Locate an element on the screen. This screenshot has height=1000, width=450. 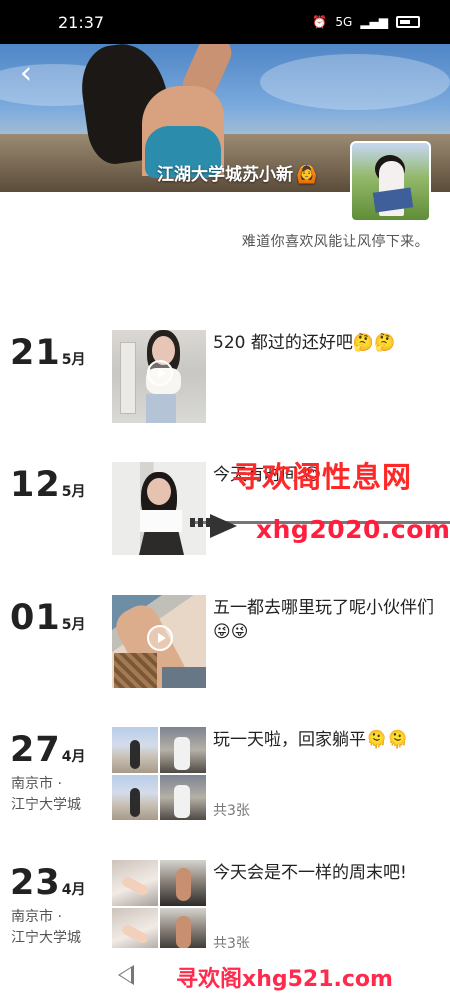
post-date: 27 4月 is located at coordinates (47, 750).